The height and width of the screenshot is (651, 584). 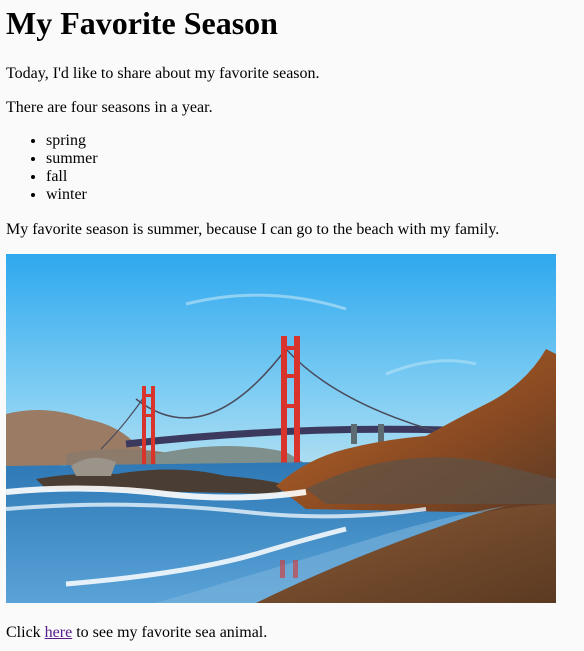 What do you see at coordinates (25, 632) in the screenshot?
I see `footer-text-before: Click` at bounding box center [25, 632].